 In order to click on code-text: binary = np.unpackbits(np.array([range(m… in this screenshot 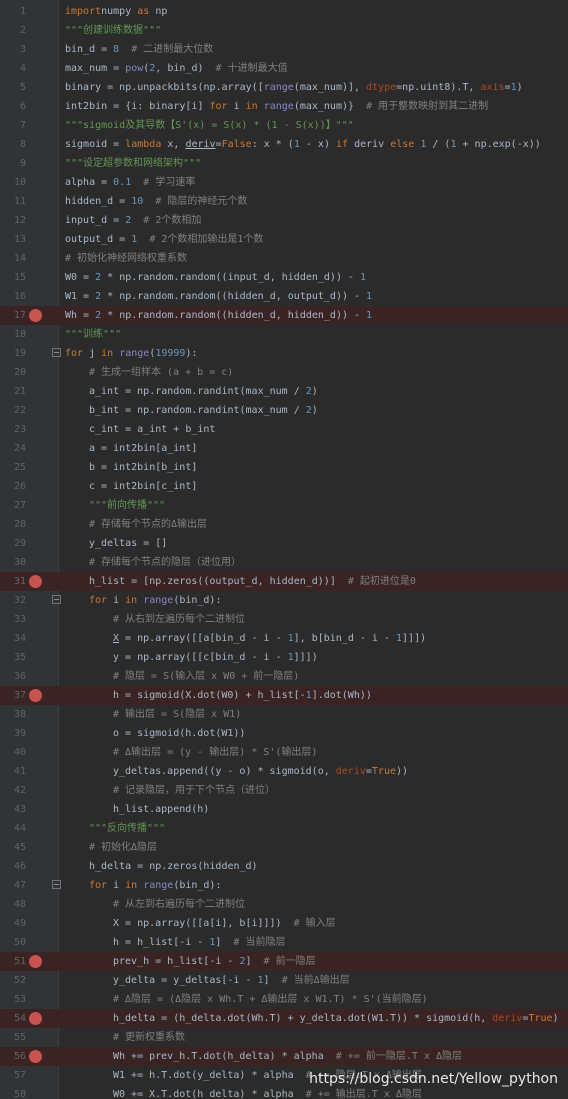, I will do `click(294, 87)`.